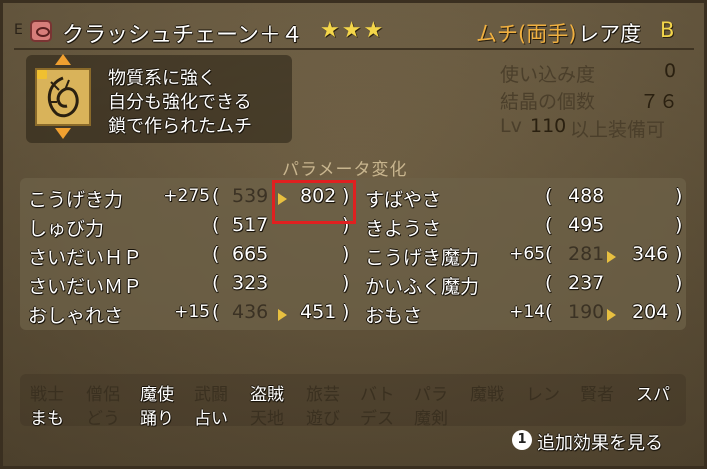 The width and height of the screenshot is (707, 469). Describe the element at coordinates (180, 102) in the screenshot. I see `item-description-line: 自分も強化できる` at that location.